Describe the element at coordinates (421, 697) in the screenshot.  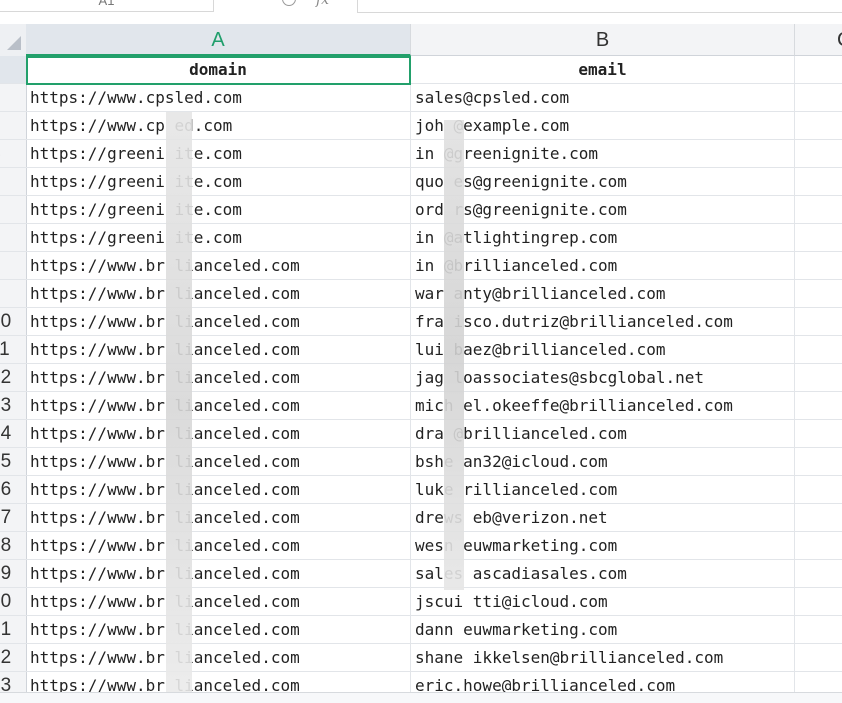
I see `horizontal-scrollbar` at that location.